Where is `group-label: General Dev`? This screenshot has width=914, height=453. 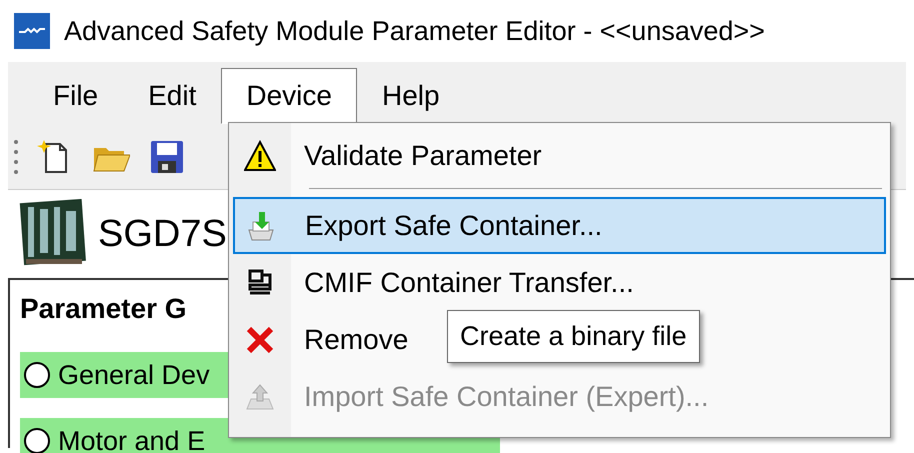 group-label: General Dev is located at coordinates (134, 375).